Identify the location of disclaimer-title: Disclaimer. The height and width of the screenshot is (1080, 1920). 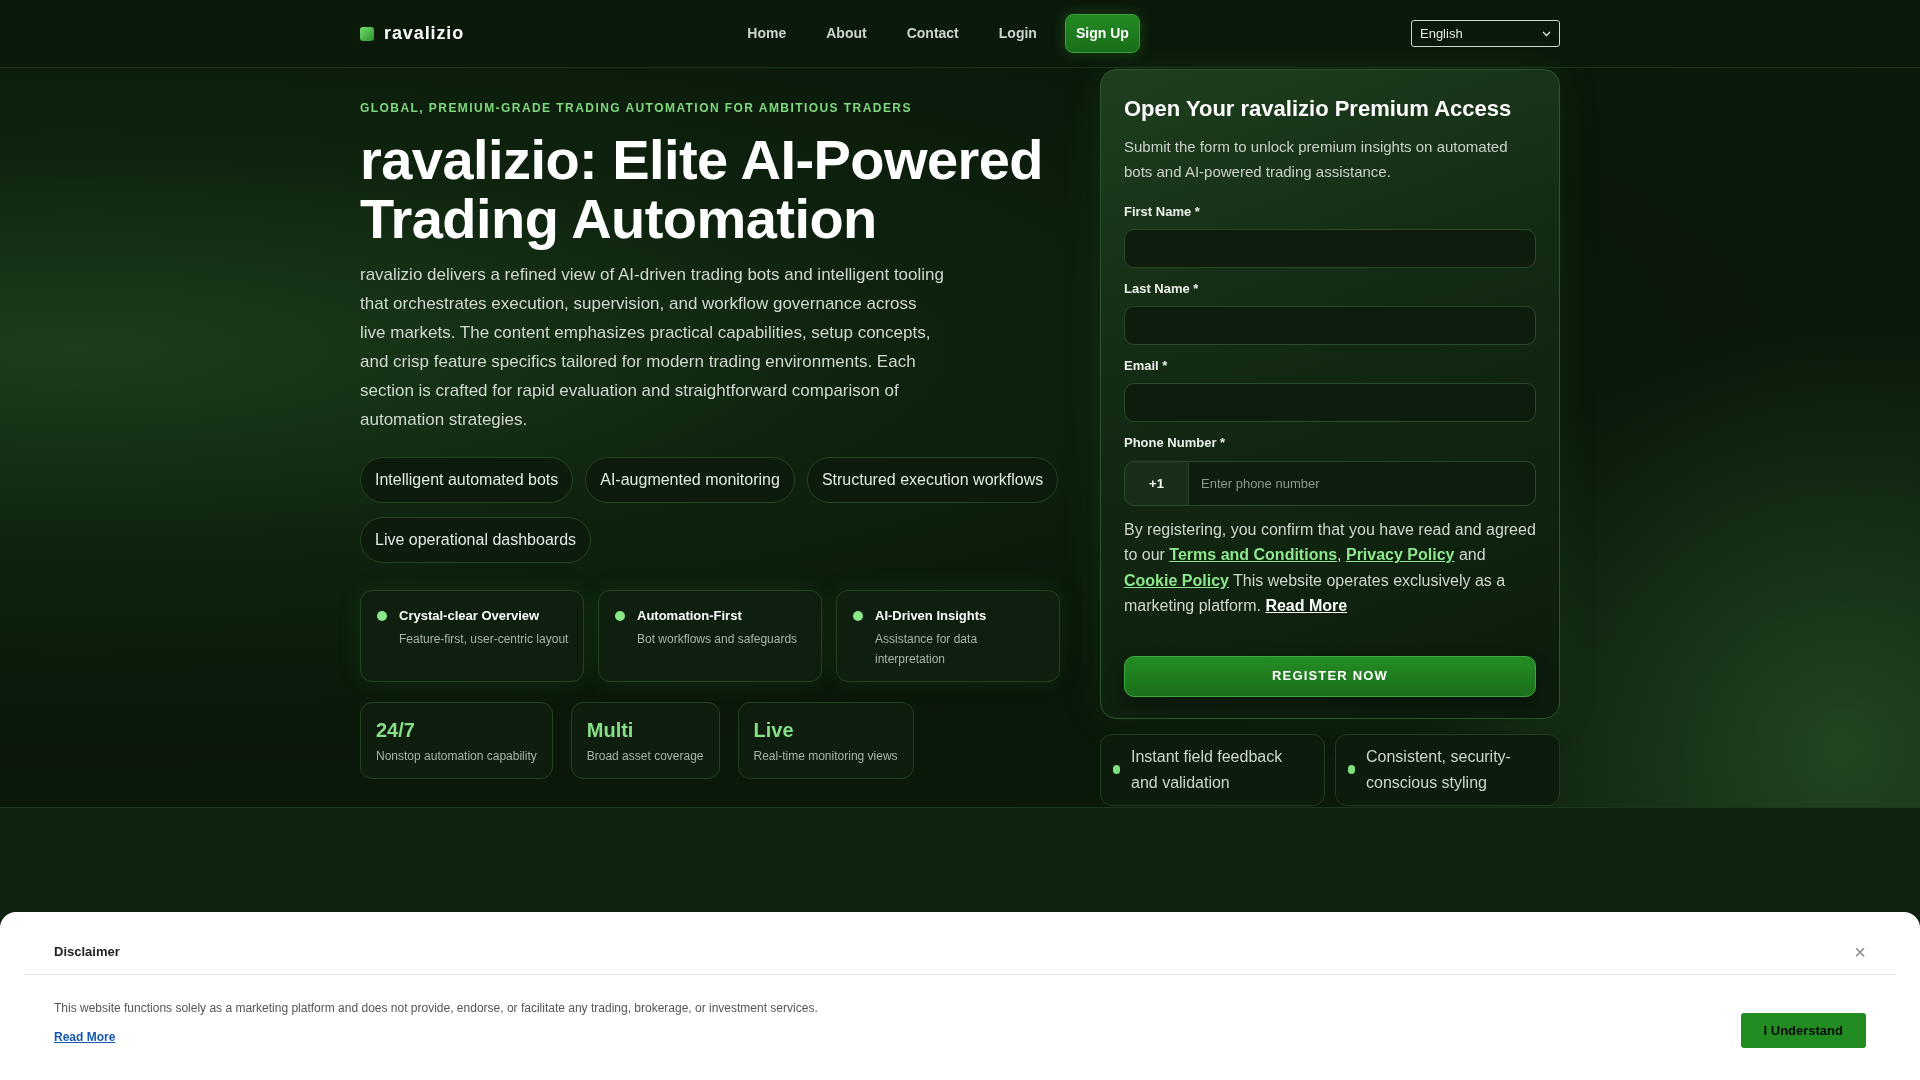
(87, 952).